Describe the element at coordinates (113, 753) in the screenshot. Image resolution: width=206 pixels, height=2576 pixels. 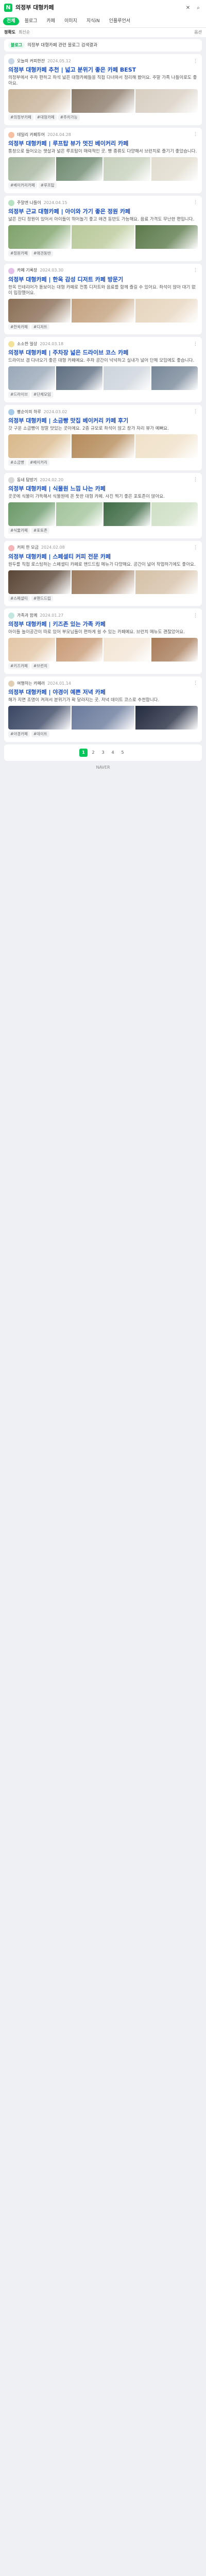
I see `page-number: 4` at that location.